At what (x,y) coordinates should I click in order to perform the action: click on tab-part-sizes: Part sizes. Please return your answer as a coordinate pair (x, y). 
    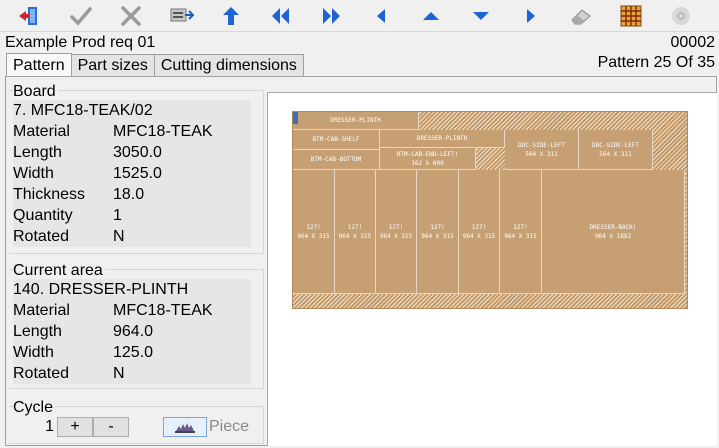
    Looking at the image, I should click on (112, 65).